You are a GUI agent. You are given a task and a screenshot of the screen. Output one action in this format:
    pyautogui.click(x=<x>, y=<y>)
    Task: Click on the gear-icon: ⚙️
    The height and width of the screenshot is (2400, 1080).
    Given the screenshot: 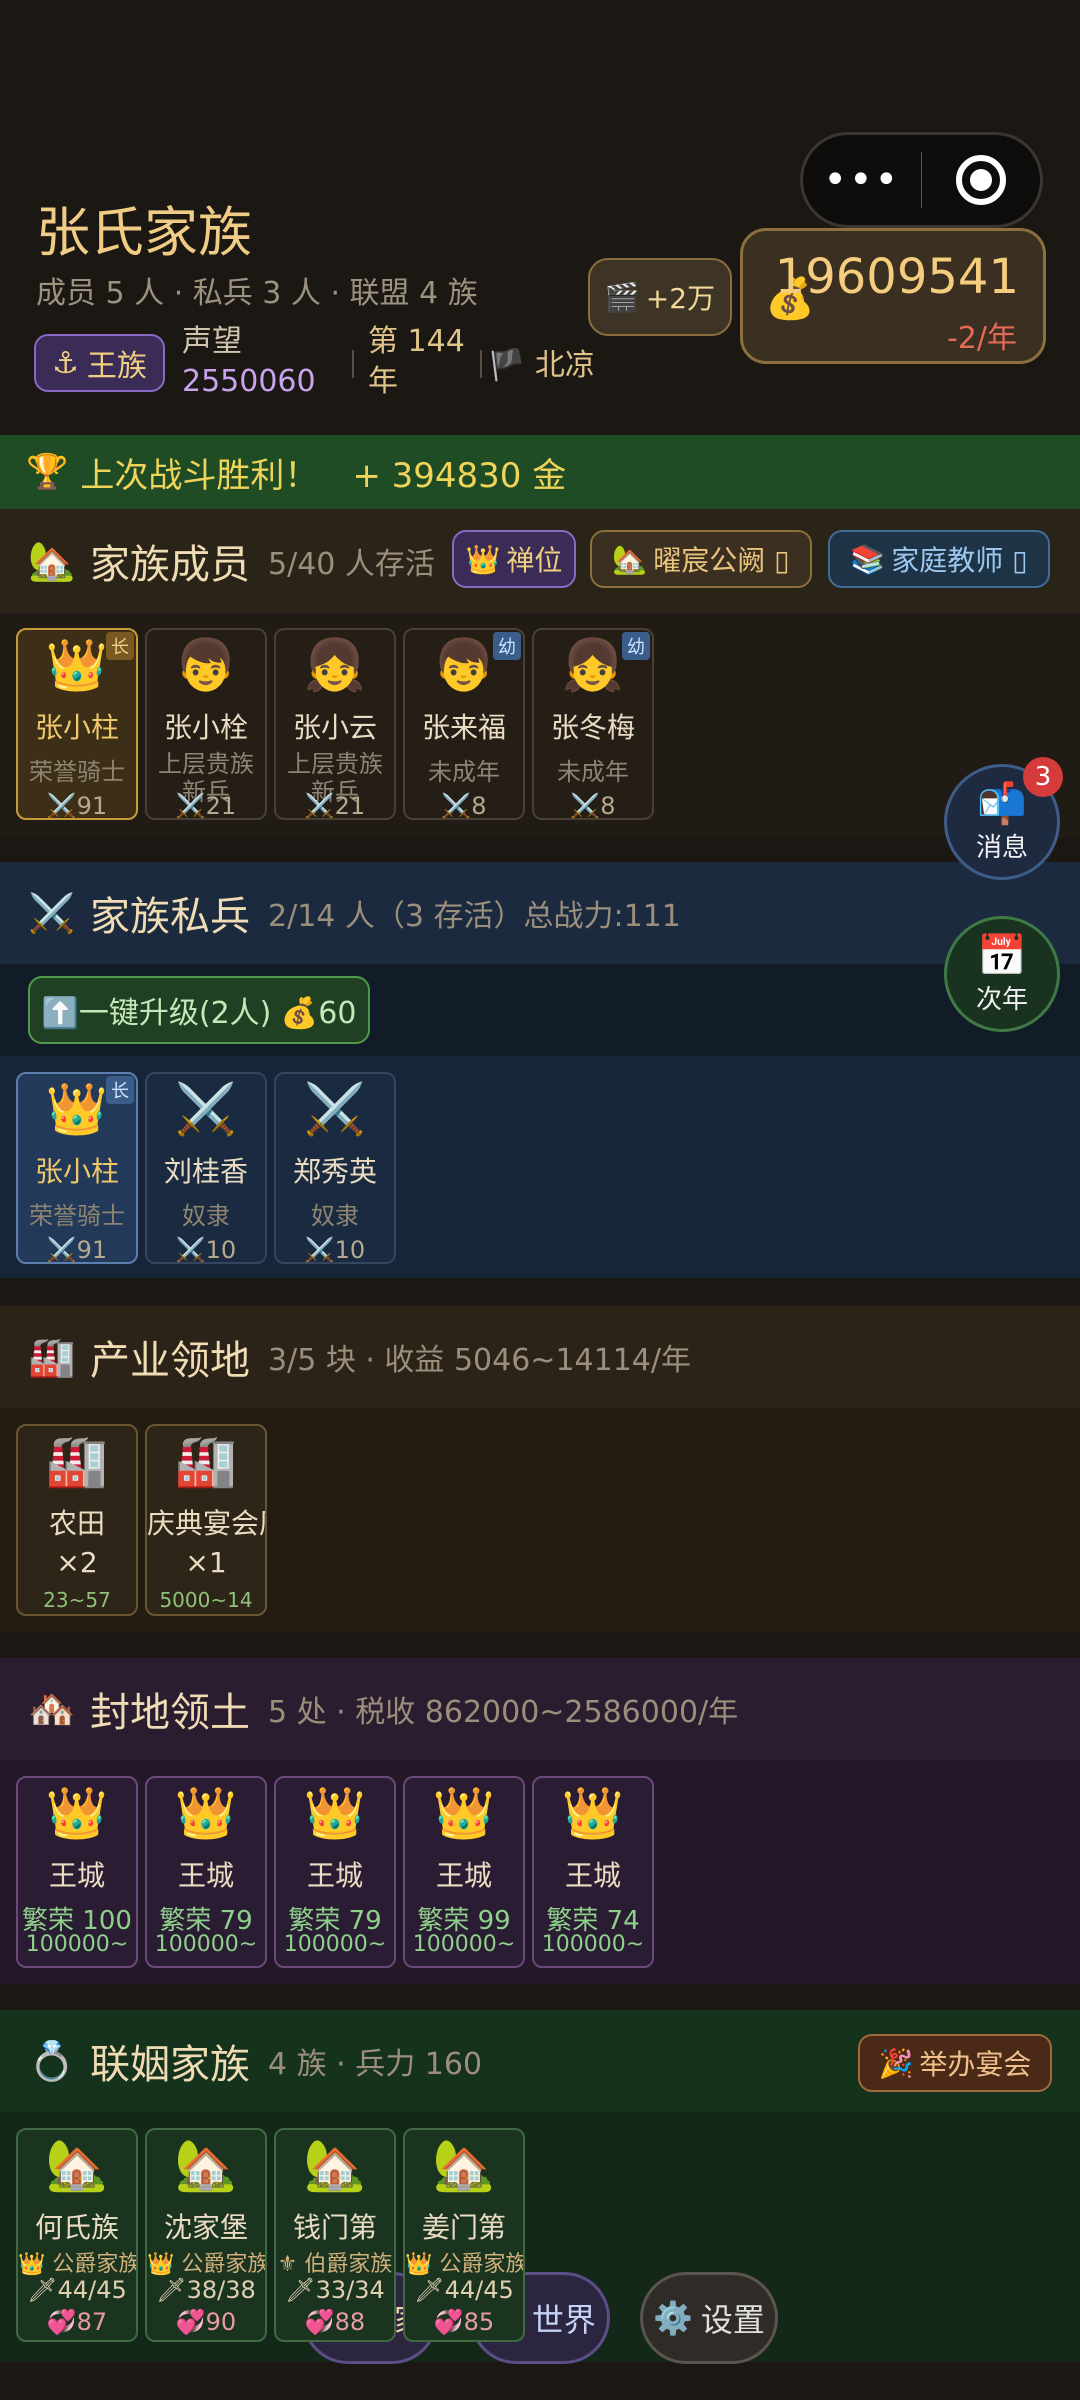 What is the action you would take?
    pyautogui.click(x=673, y=2318)
    